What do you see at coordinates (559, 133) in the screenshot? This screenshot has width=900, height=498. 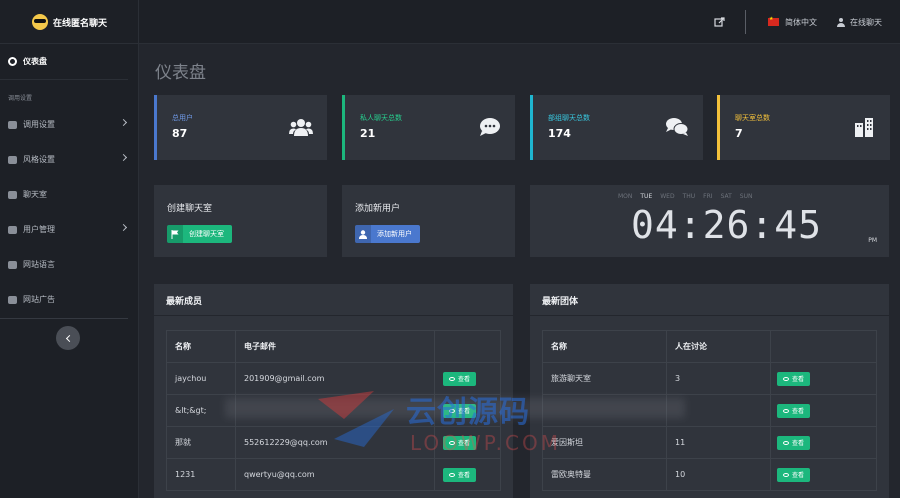 I see `stat-value: 174` at bounding box center [559, 133].